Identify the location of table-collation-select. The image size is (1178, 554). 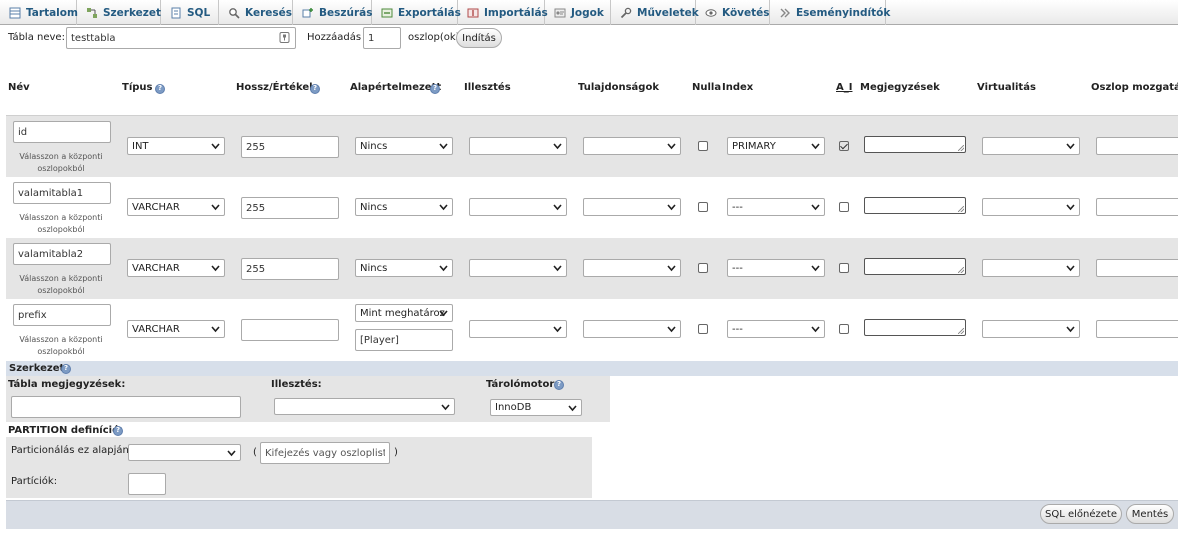
(364, 406).